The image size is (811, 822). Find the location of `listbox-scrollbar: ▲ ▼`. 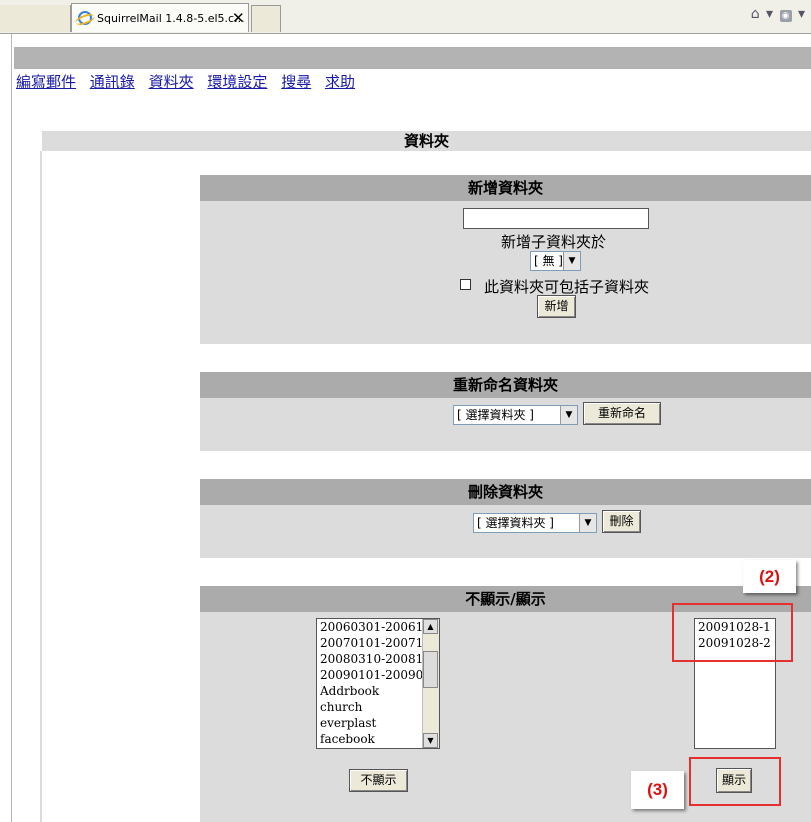

listbox-scrollbar: ▲ ▼ is located at coordinates (430, 683).